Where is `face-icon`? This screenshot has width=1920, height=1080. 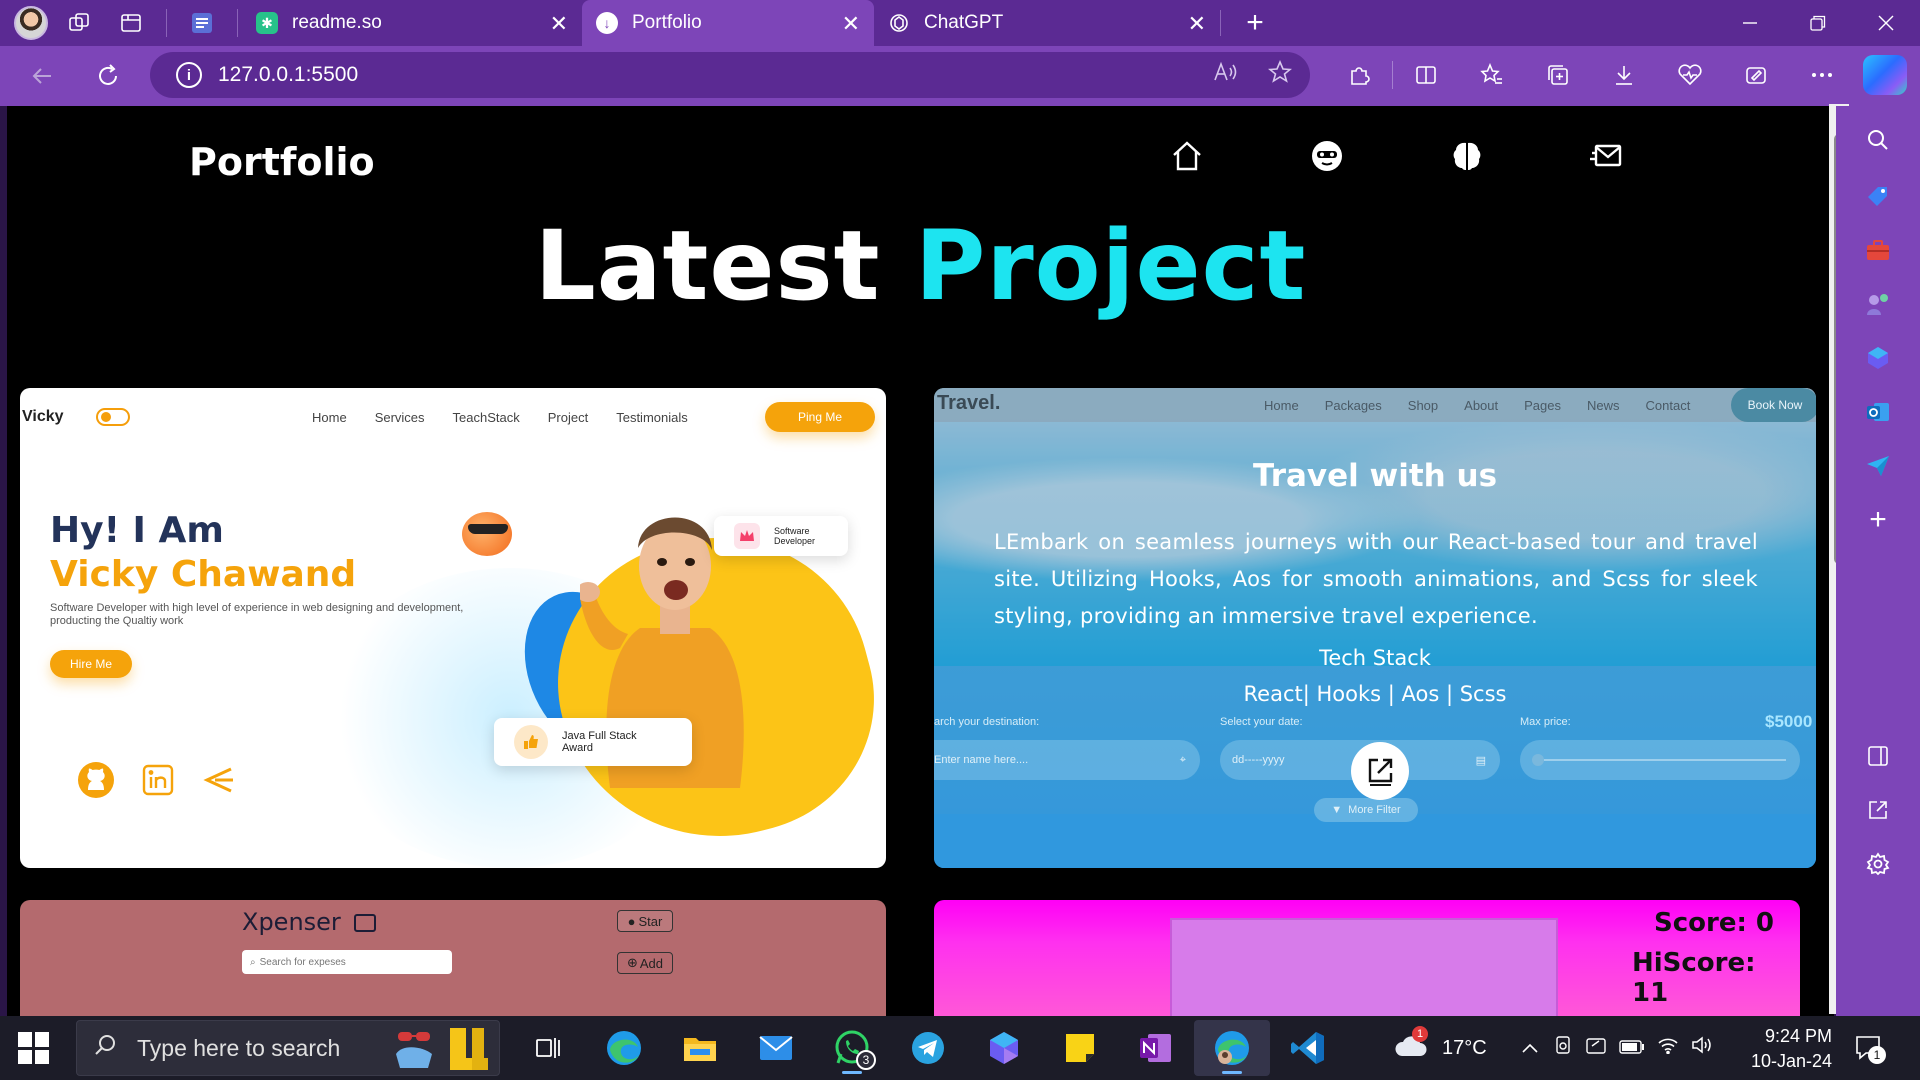 face-icon is located at coordinates (1327, 156).